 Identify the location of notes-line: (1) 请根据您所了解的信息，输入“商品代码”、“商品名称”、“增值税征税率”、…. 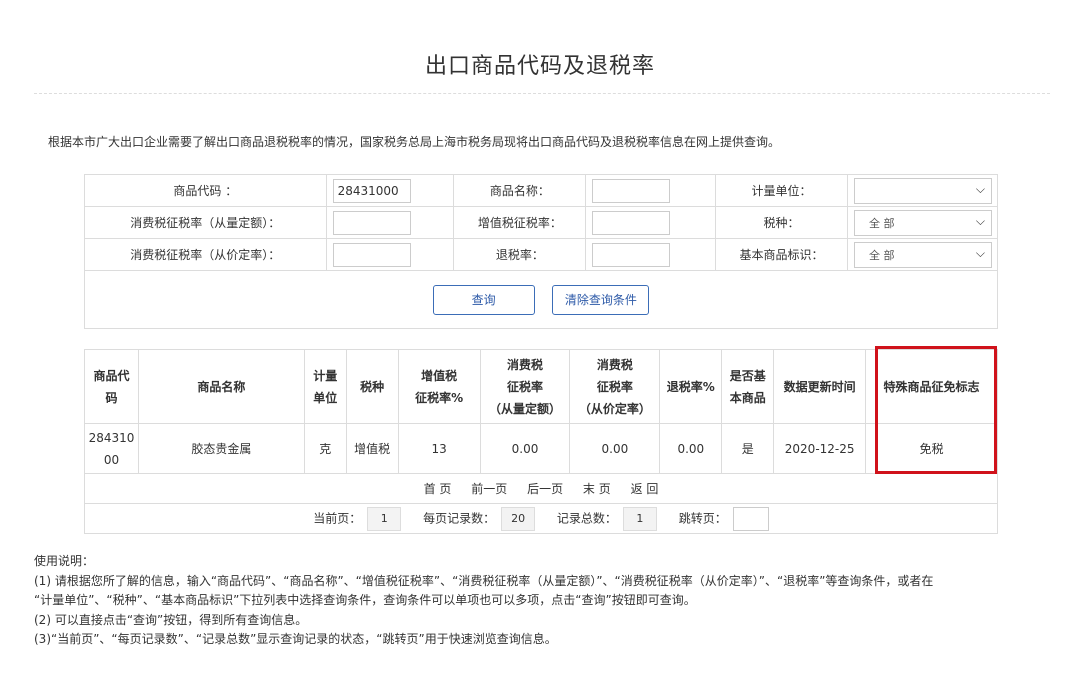
(484, 580).